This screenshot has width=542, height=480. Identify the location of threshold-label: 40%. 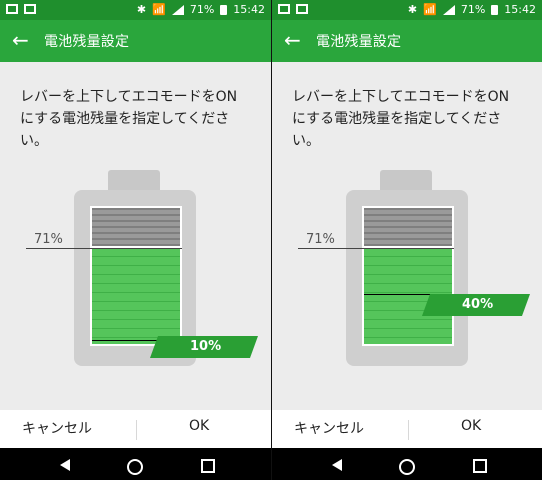
(478, 304).